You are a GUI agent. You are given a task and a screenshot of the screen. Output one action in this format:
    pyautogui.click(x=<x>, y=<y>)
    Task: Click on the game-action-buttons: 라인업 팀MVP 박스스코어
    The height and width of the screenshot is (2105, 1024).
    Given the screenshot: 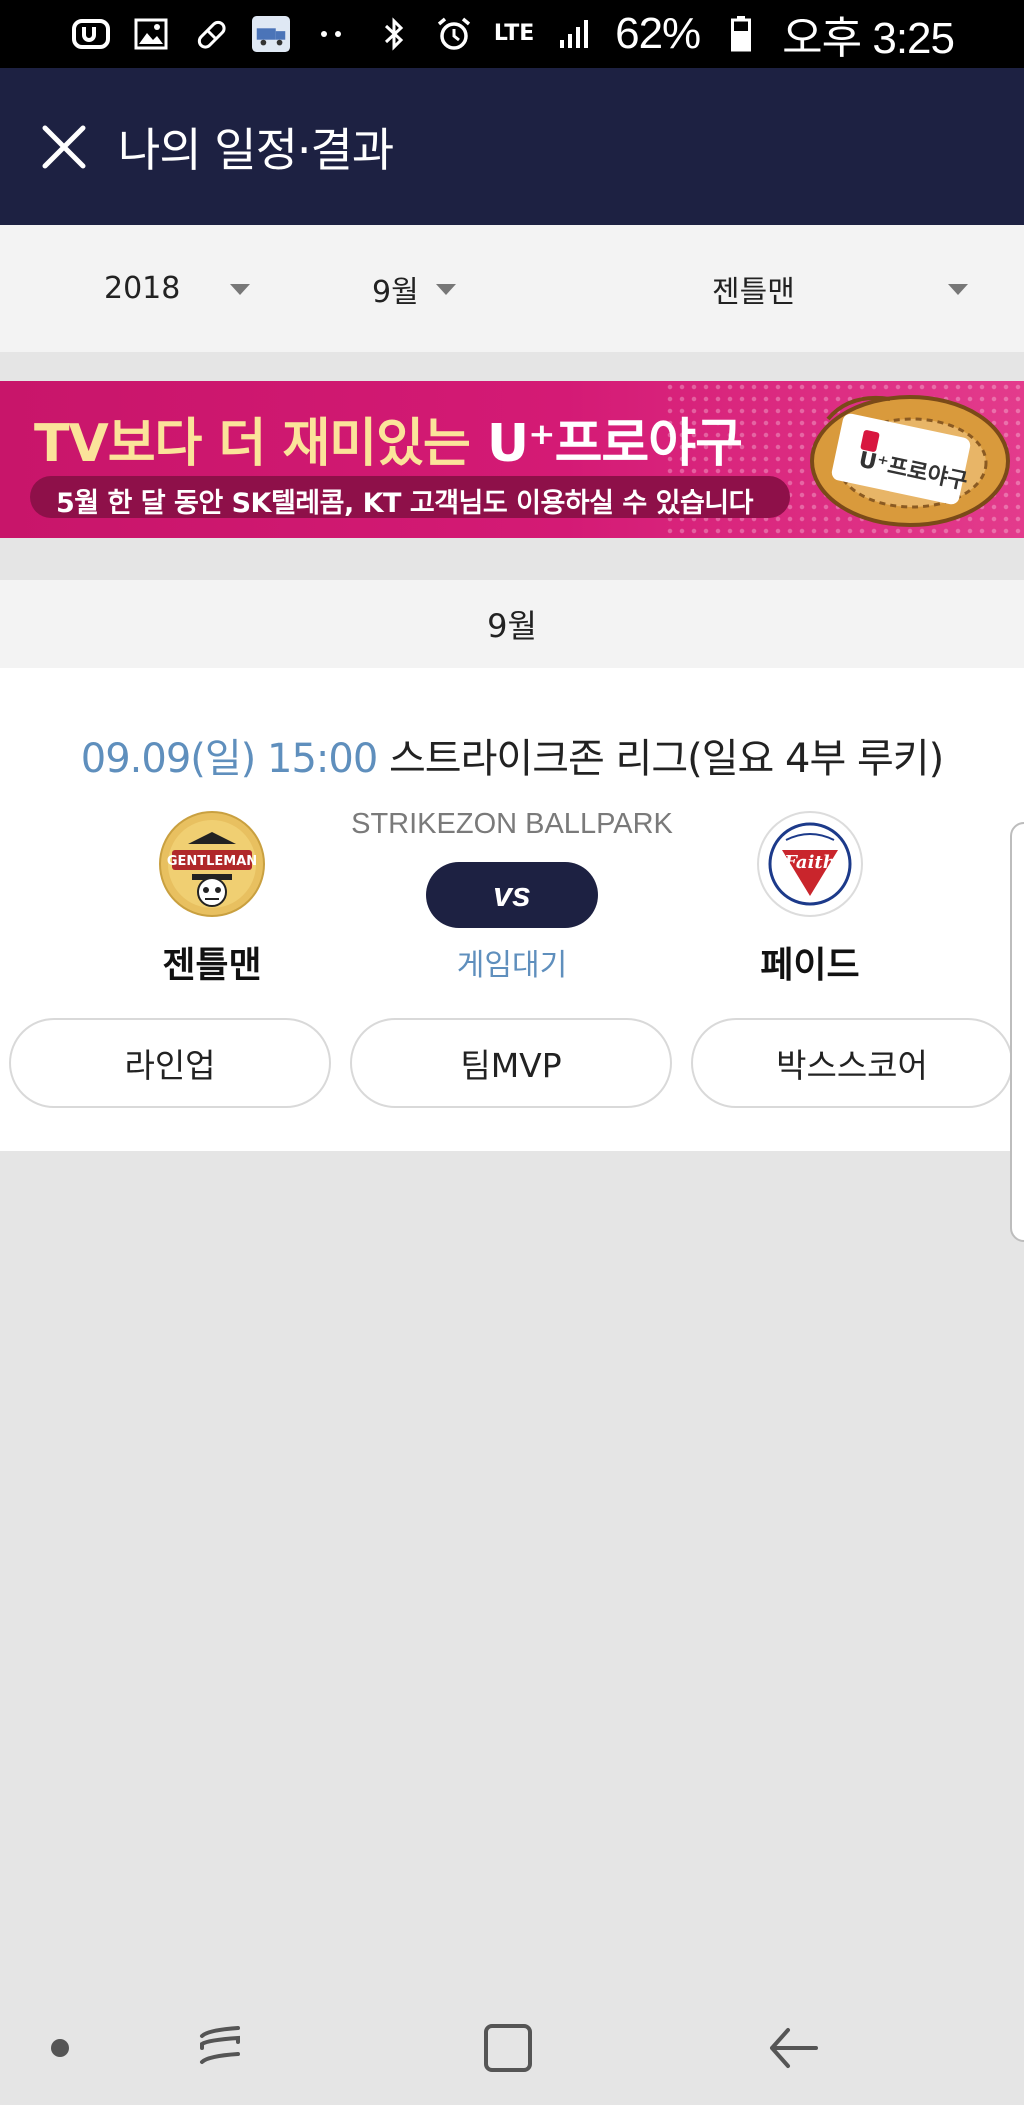 What is the action you would take?
    pyautogui.click(x=512, y=1064)
    